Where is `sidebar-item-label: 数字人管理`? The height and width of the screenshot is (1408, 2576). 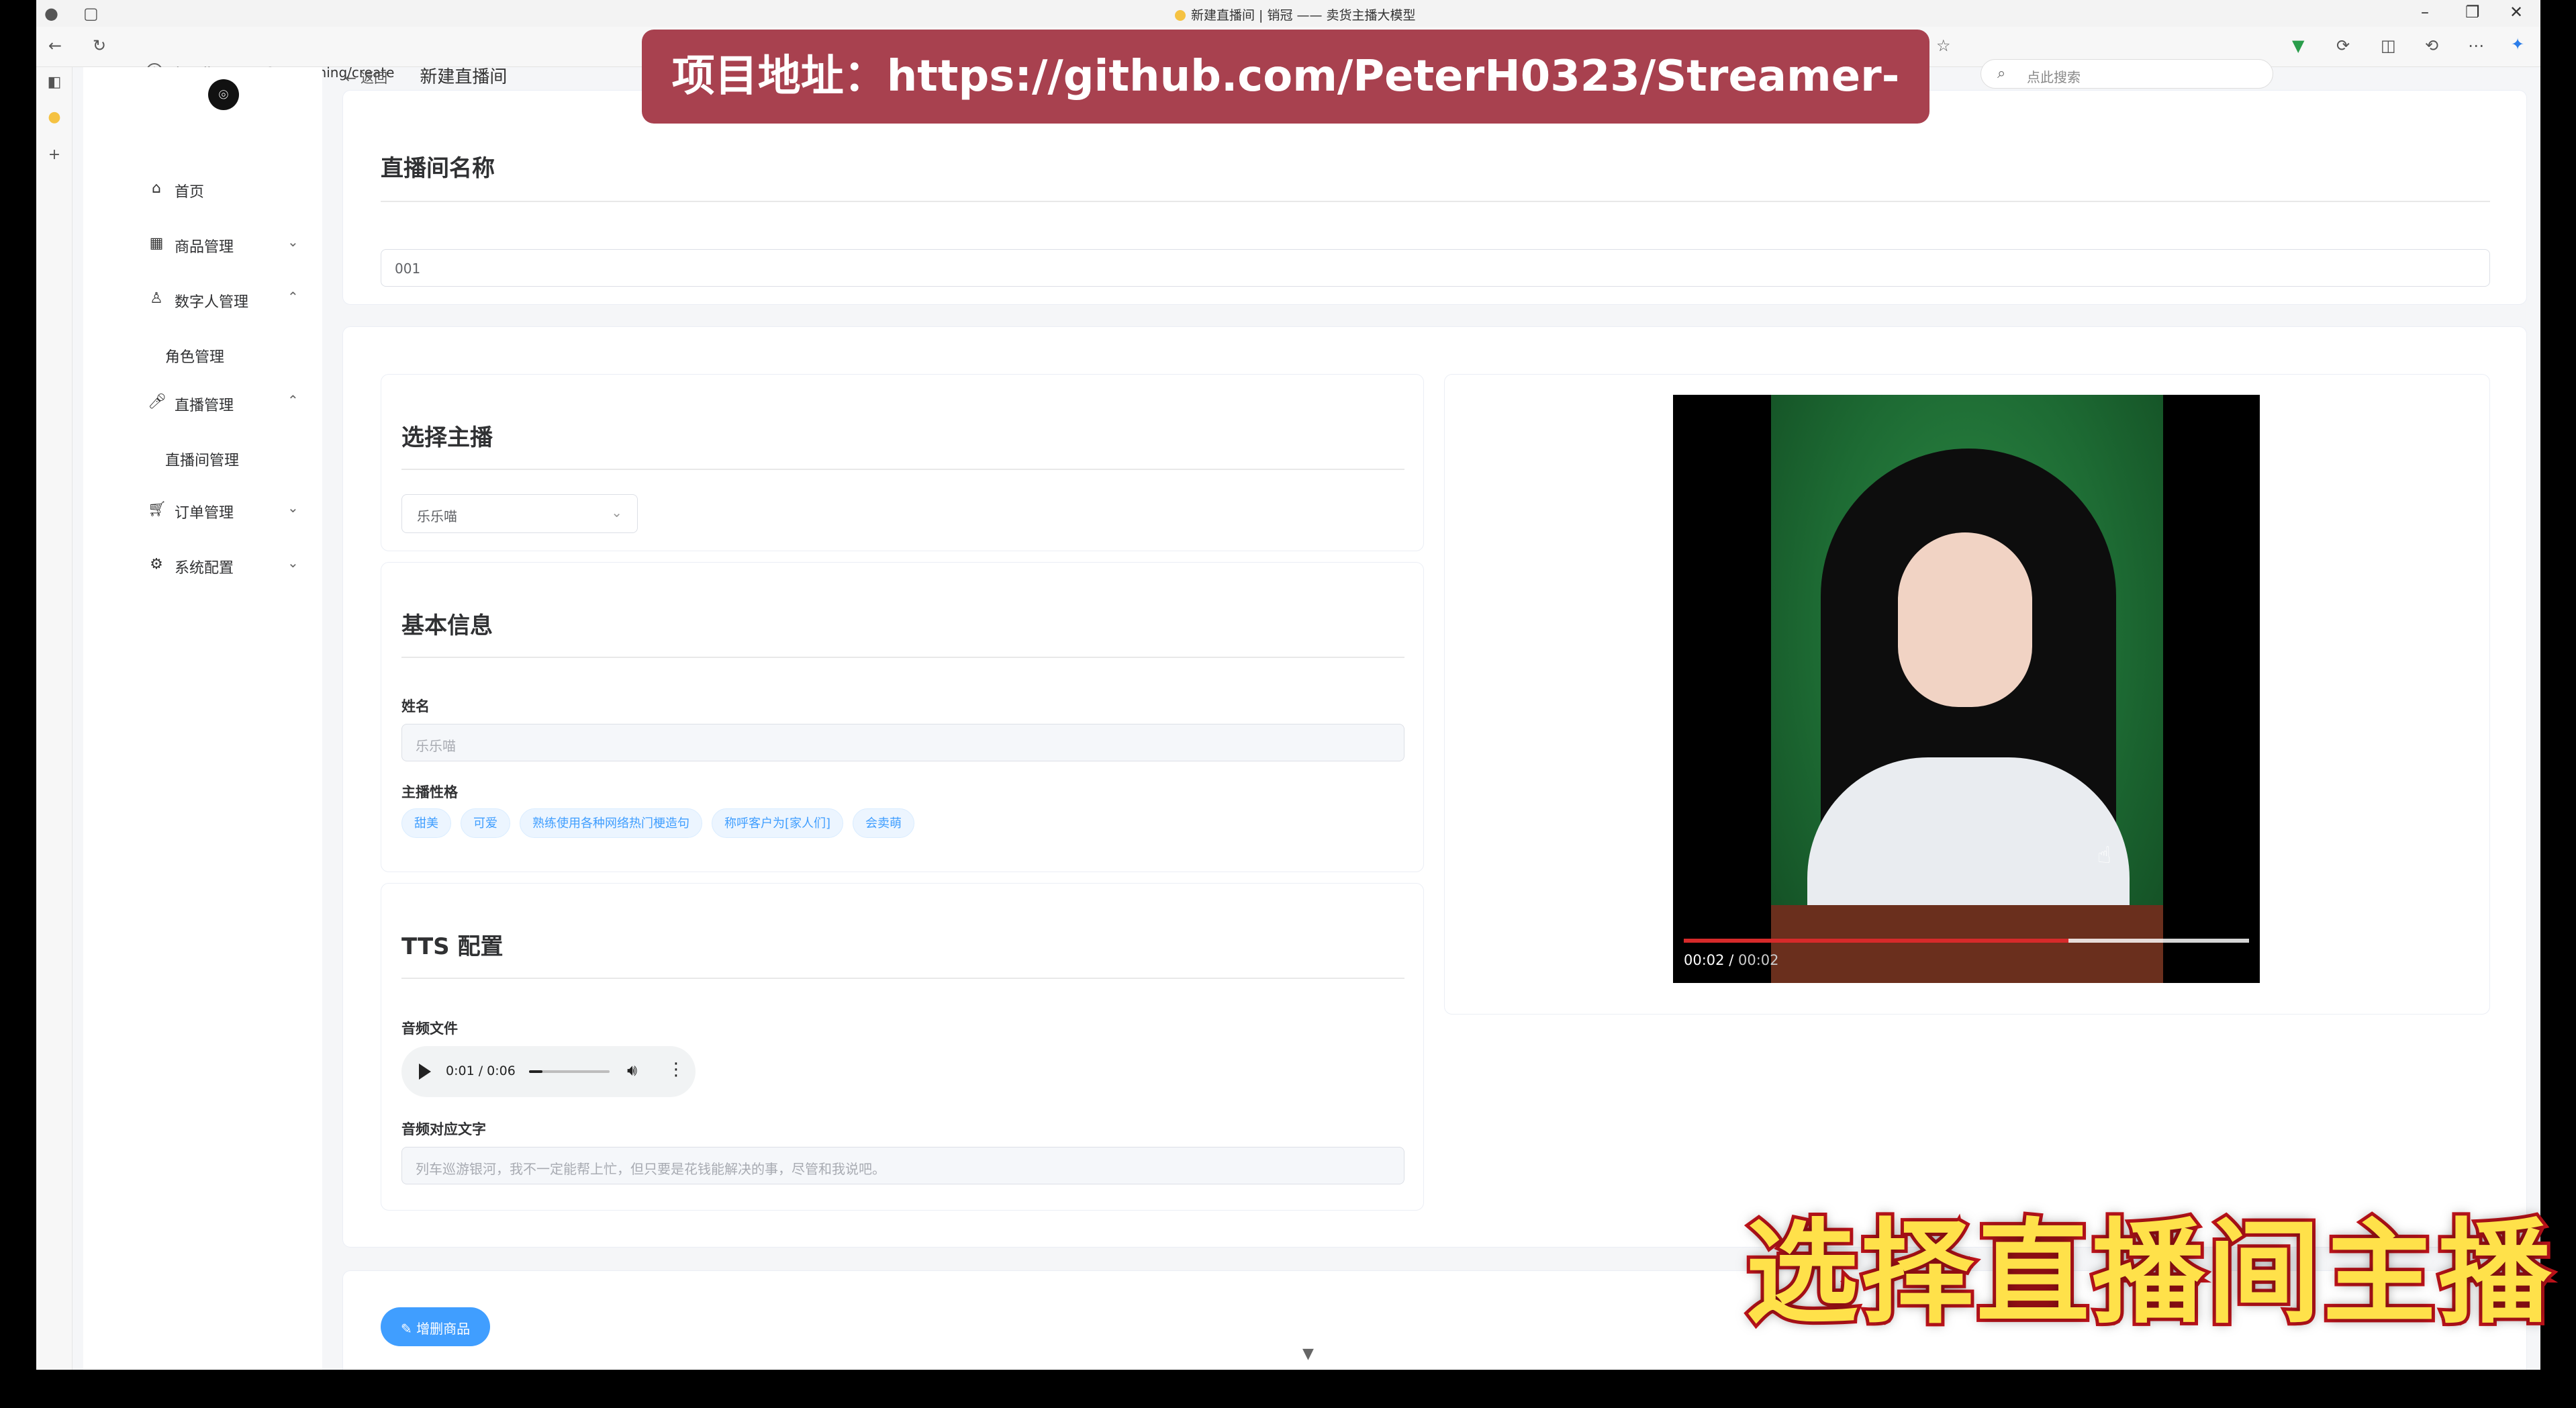
sidebar-item-label: 数字人管理 is located at coordinates (212, 302).